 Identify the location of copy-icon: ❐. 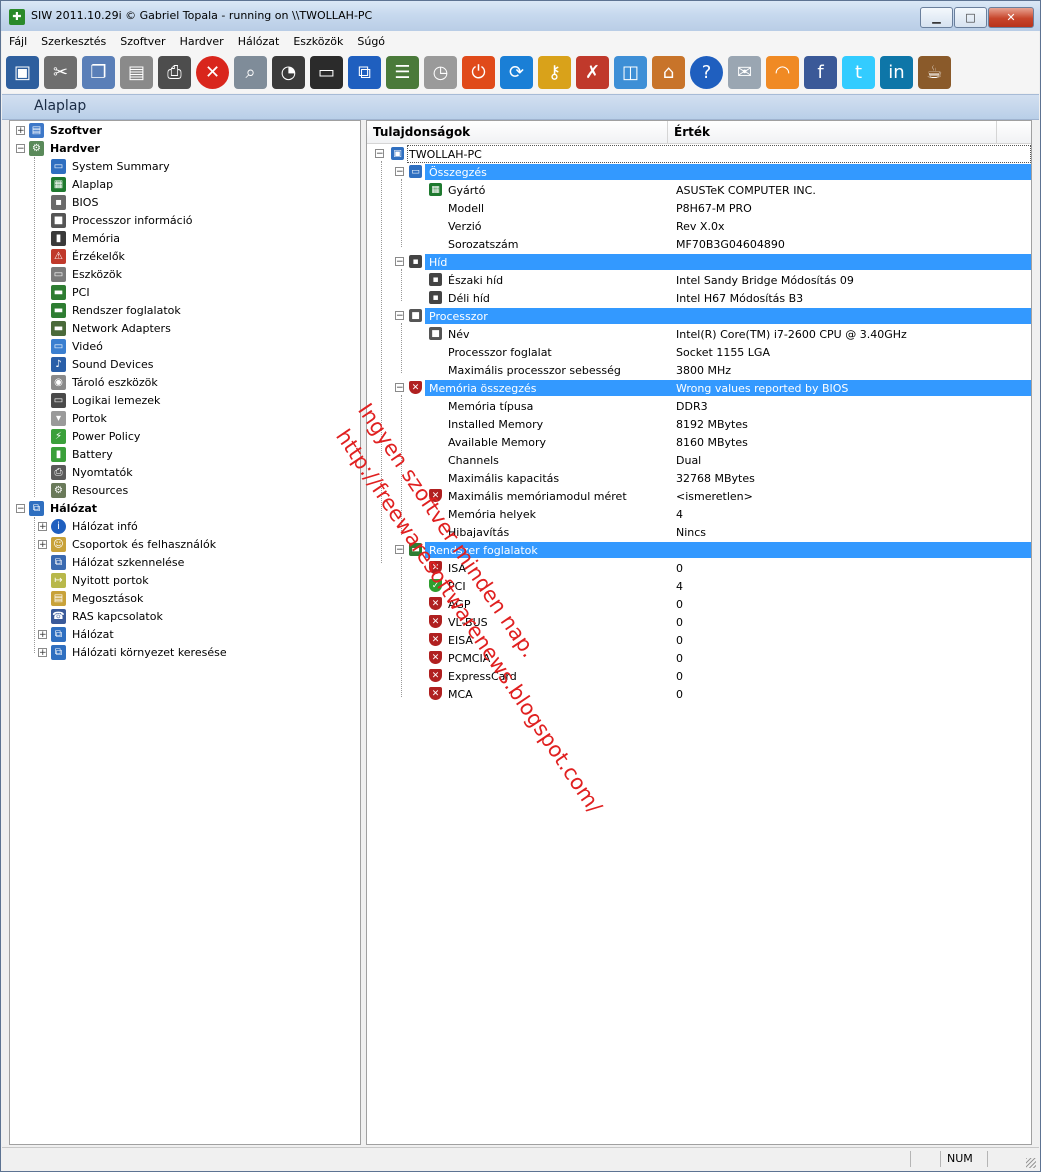
(98, 72).